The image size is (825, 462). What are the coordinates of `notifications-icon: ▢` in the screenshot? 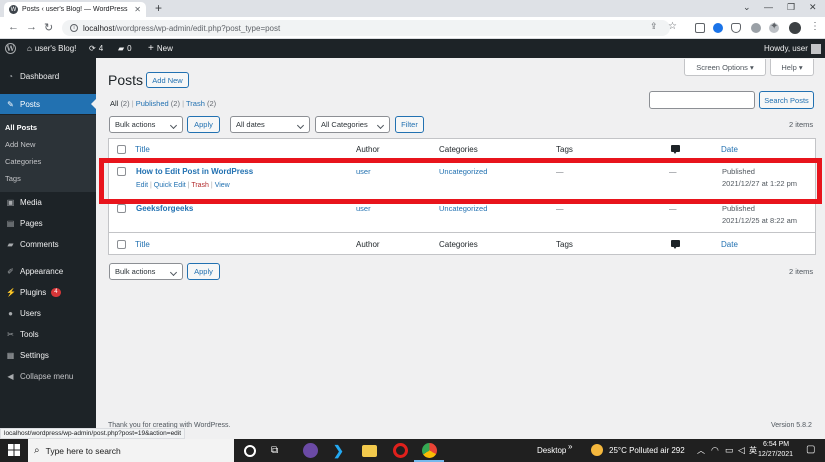 It's located at (810, 449).